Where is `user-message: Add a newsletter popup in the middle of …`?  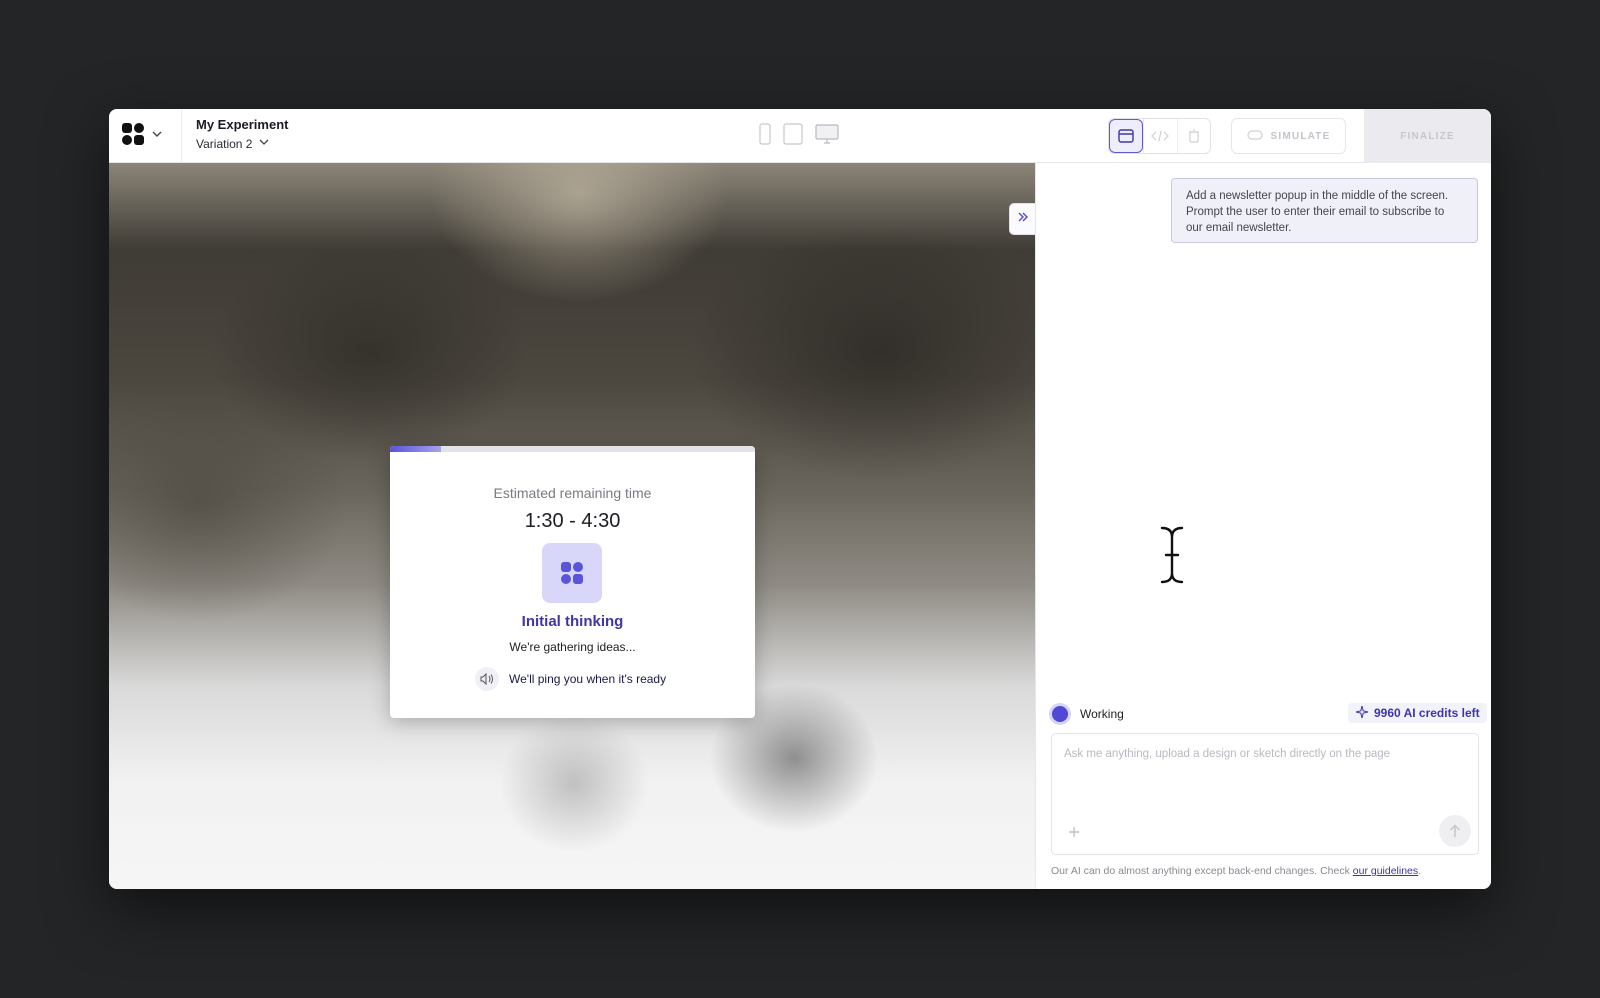
user-message: Add a newsletter popup in the middle of … is located at coordinates (1324, 210).